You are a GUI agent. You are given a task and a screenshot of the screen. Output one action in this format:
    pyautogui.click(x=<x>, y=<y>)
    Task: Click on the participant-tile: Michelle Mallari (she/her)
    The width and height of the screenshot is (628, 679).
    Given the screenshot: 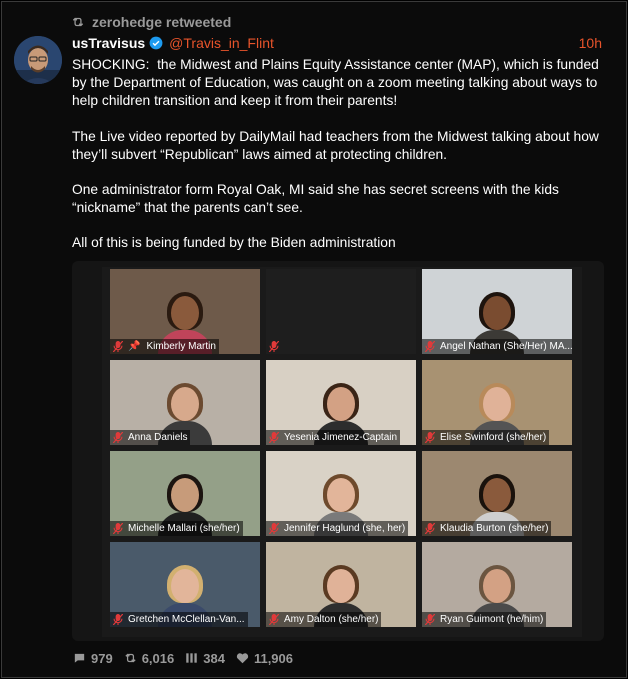 What is the action you would take?
    pyautogui.click(x=185, y=493)
    